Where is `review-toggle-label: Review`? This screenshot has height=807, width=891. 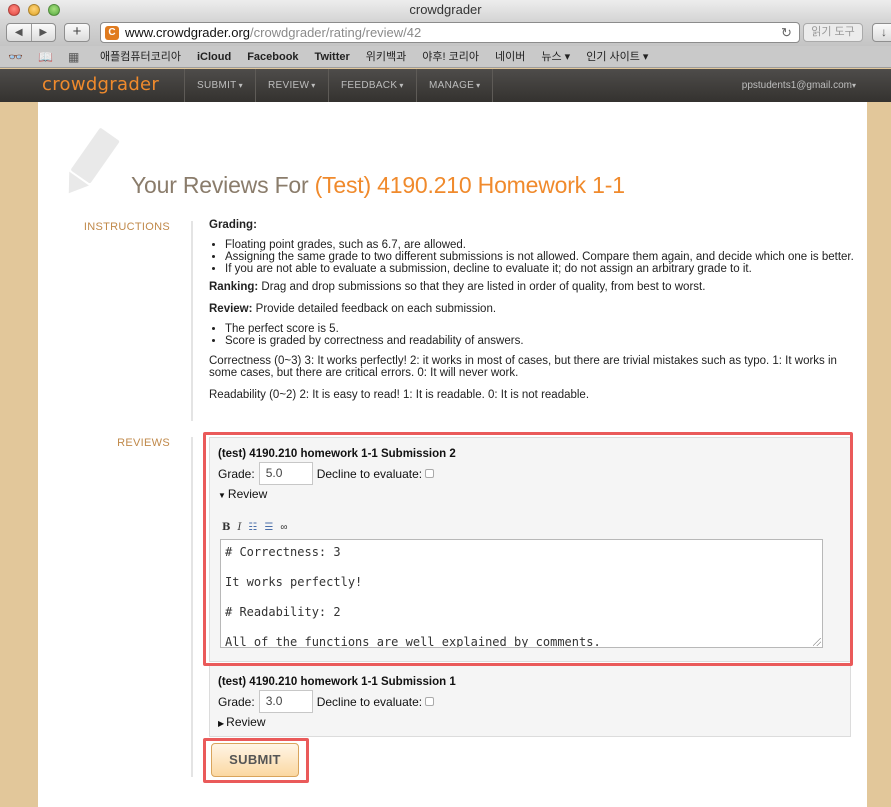 review-toggle-label: Review is located at coordinates (246, 722).